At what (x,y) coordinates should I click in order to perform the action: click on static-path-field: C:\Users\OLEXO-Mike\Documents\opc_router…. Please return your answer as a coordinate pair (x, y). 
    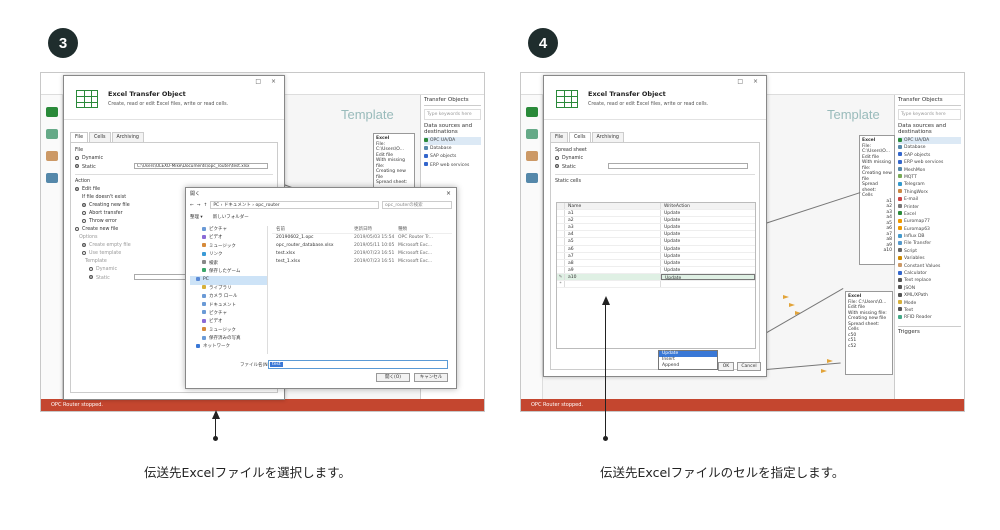
    Looking at the image, I should click on (201, 166).